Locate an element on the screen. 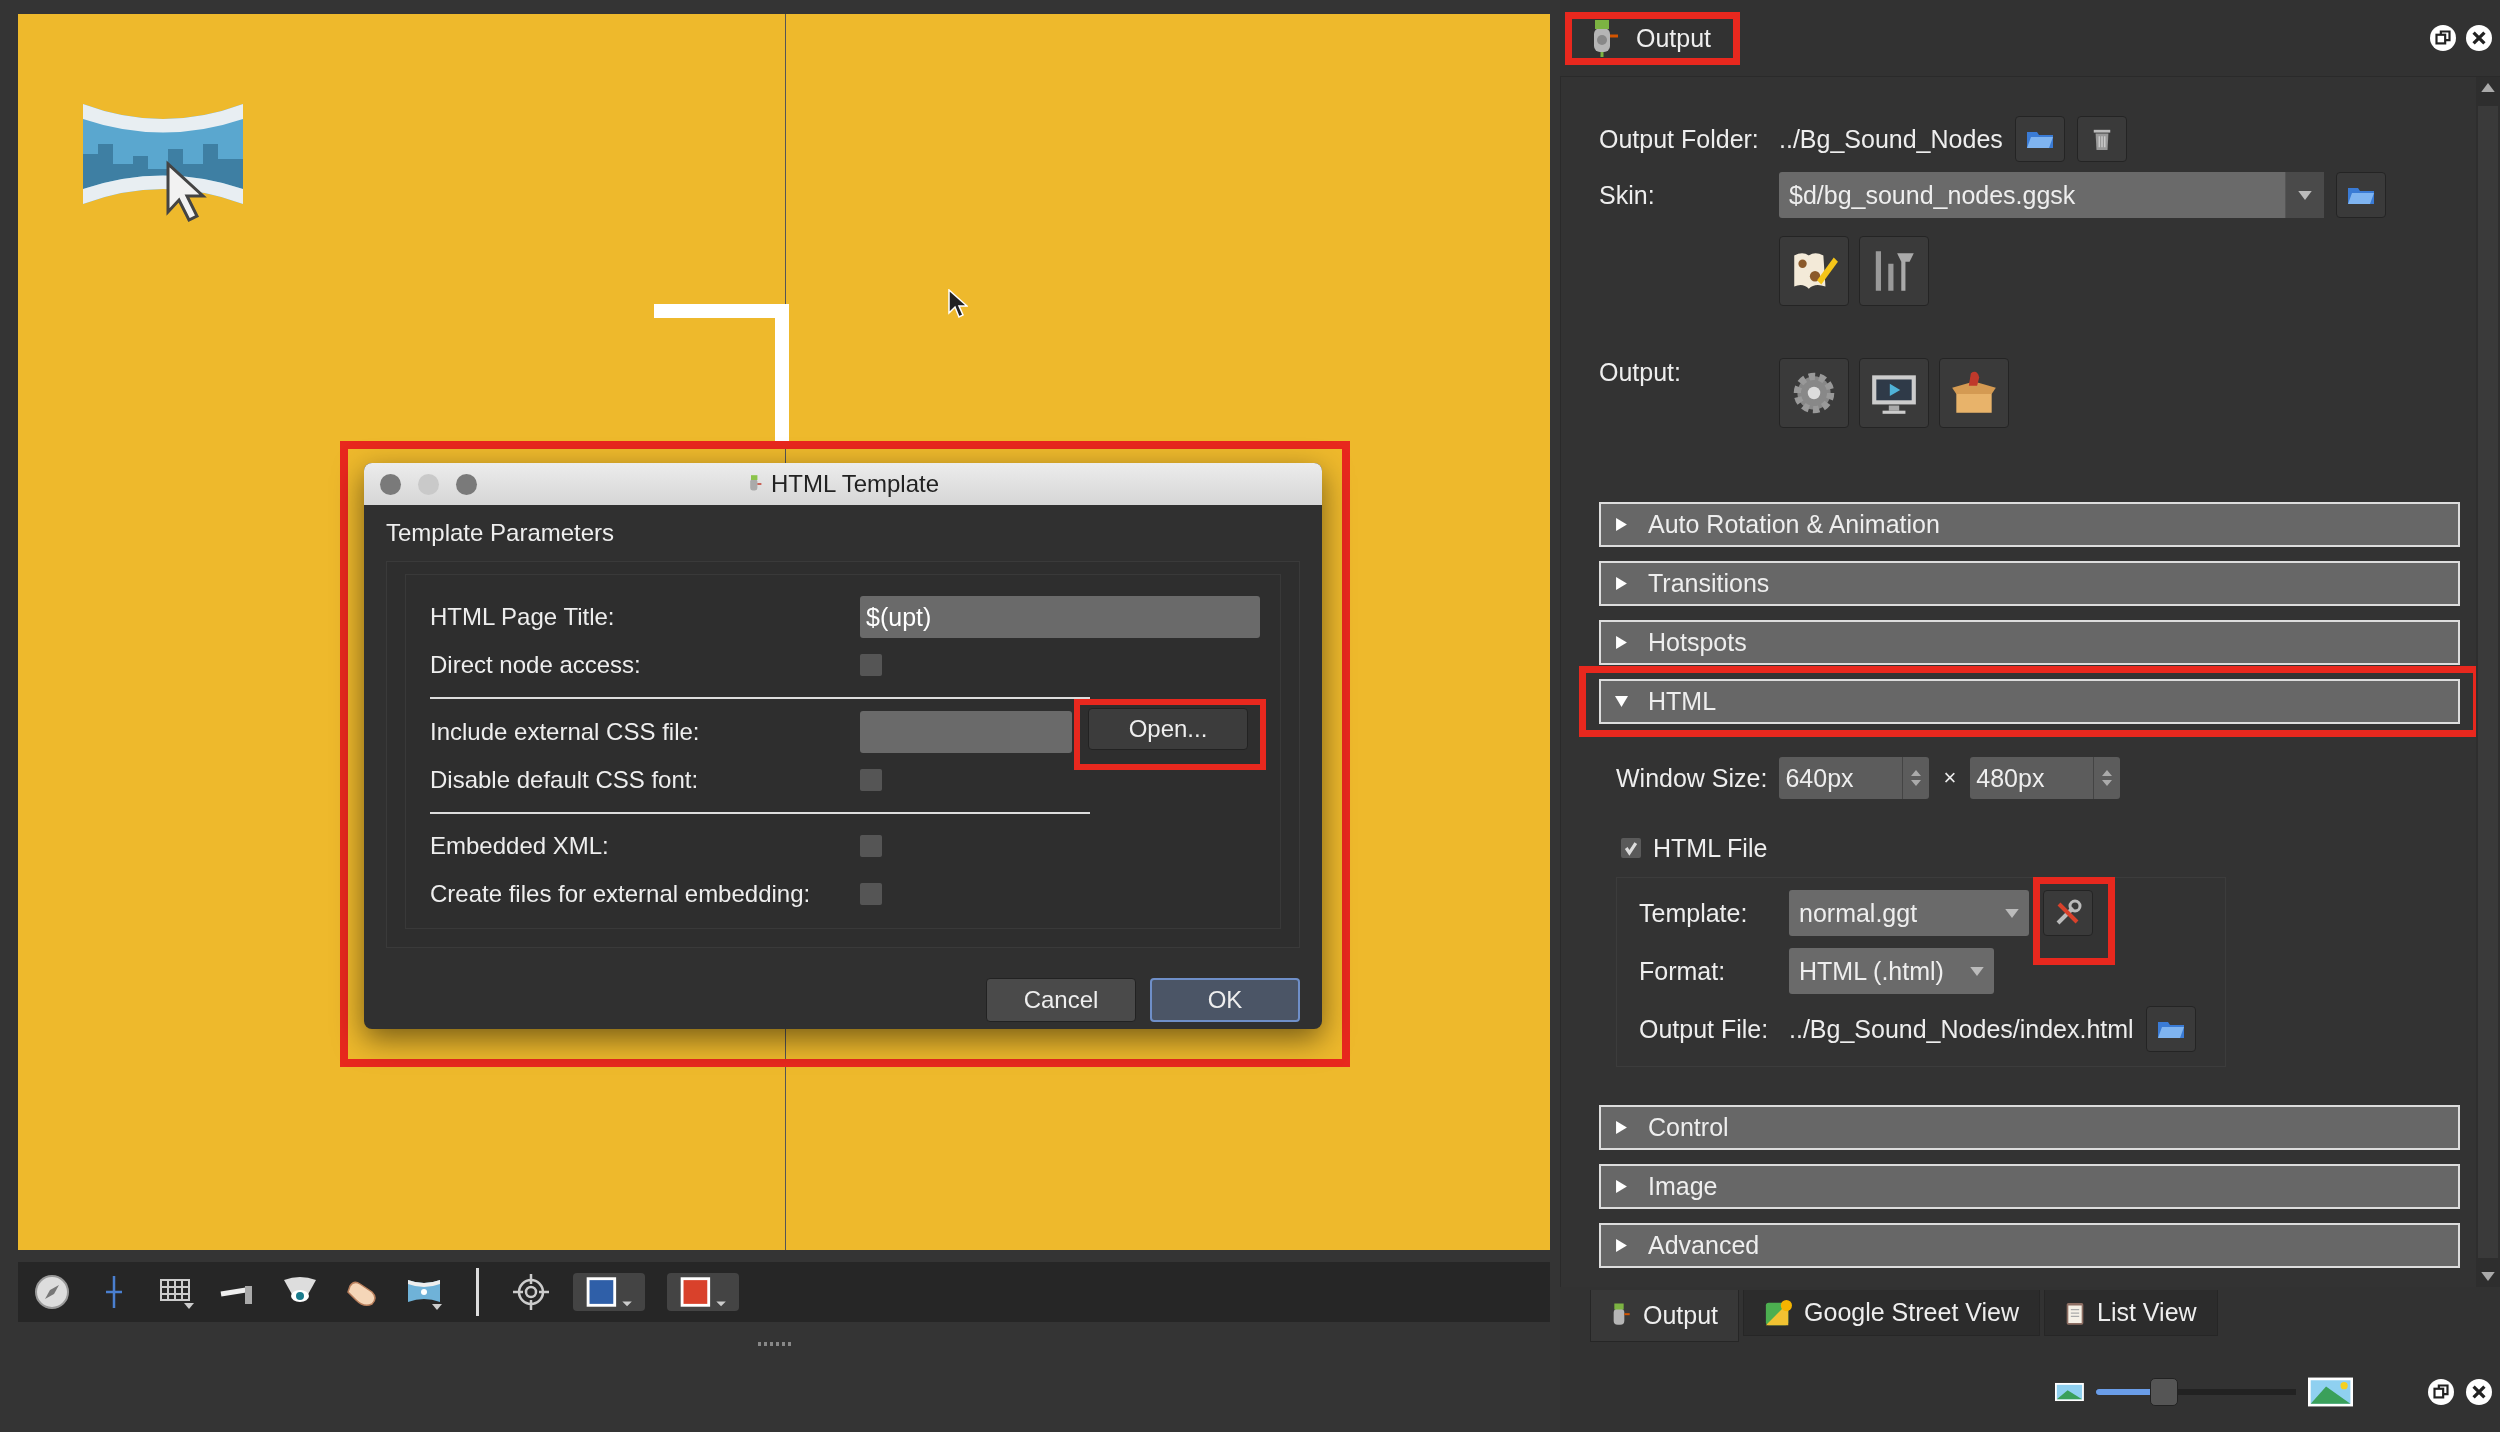 This screenshot has height=1432, width=2500. skin-dropdown: $d/bg_sound_nodes.ggsk is located at coordinates (2051, 195).